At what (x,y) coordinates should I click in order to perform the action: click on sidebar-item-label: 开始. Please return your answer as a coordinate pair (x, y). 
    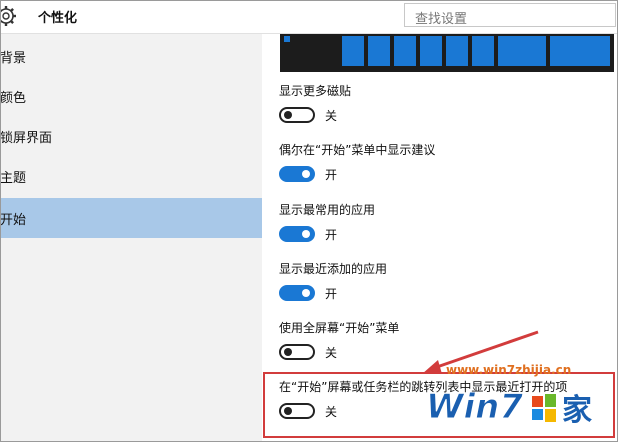
    Looking at the image, I should click on (13, 220).